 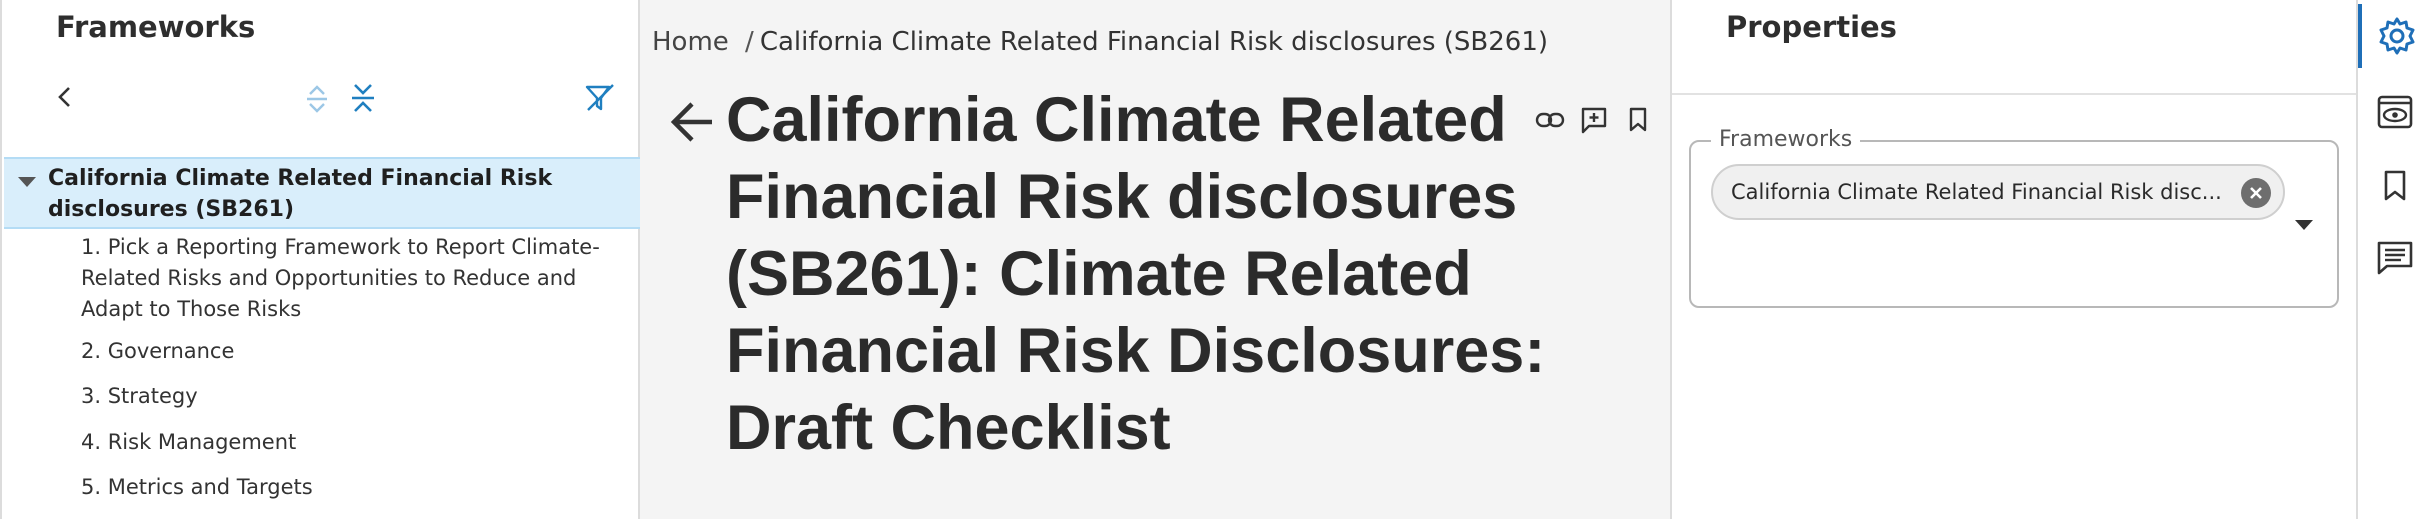 I want to click on right-rail, so click(x=2393, y=259).